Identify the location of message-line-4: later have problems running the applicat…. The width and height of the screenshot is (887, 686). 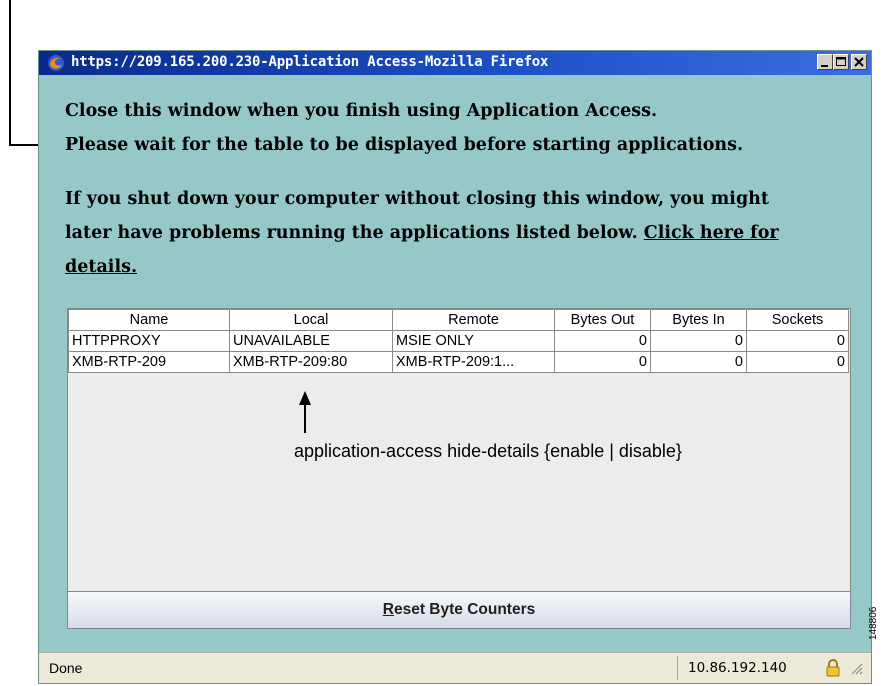
(422, 233).